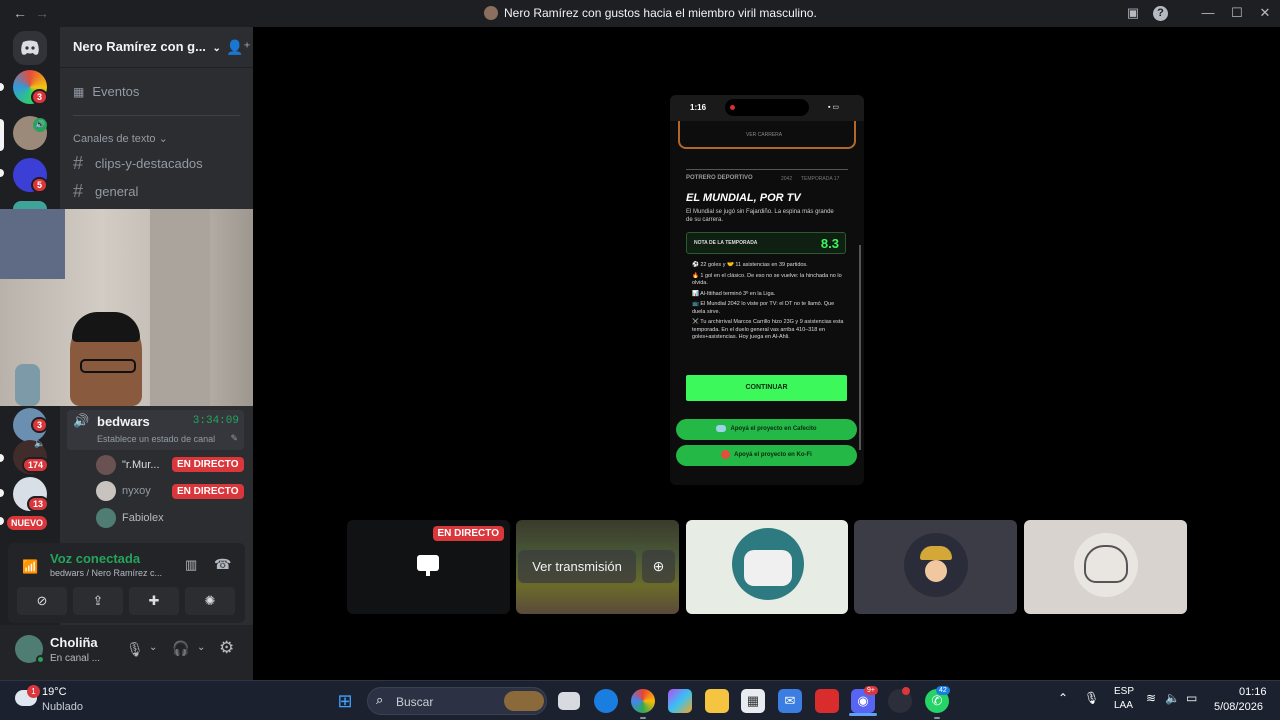 The width and height of the screenshot is (1280, 720). What do you see at coordinates (753, 701) in the screenshot?
I see `store-icon: ▦` at bounding box center [753, 701].